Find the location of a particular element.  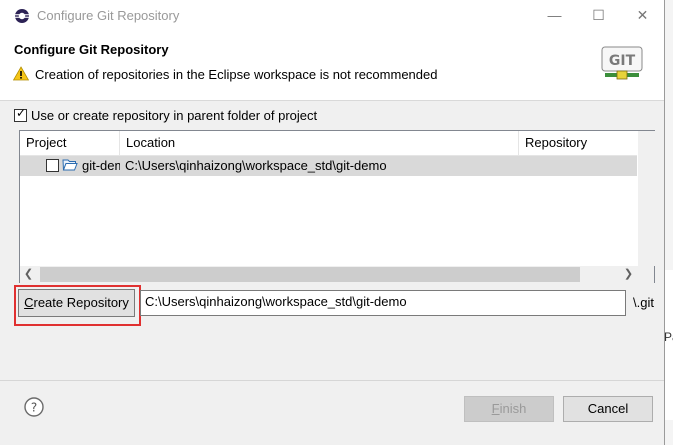

column-header-repository: Repository is located at coordinates (578, 143).